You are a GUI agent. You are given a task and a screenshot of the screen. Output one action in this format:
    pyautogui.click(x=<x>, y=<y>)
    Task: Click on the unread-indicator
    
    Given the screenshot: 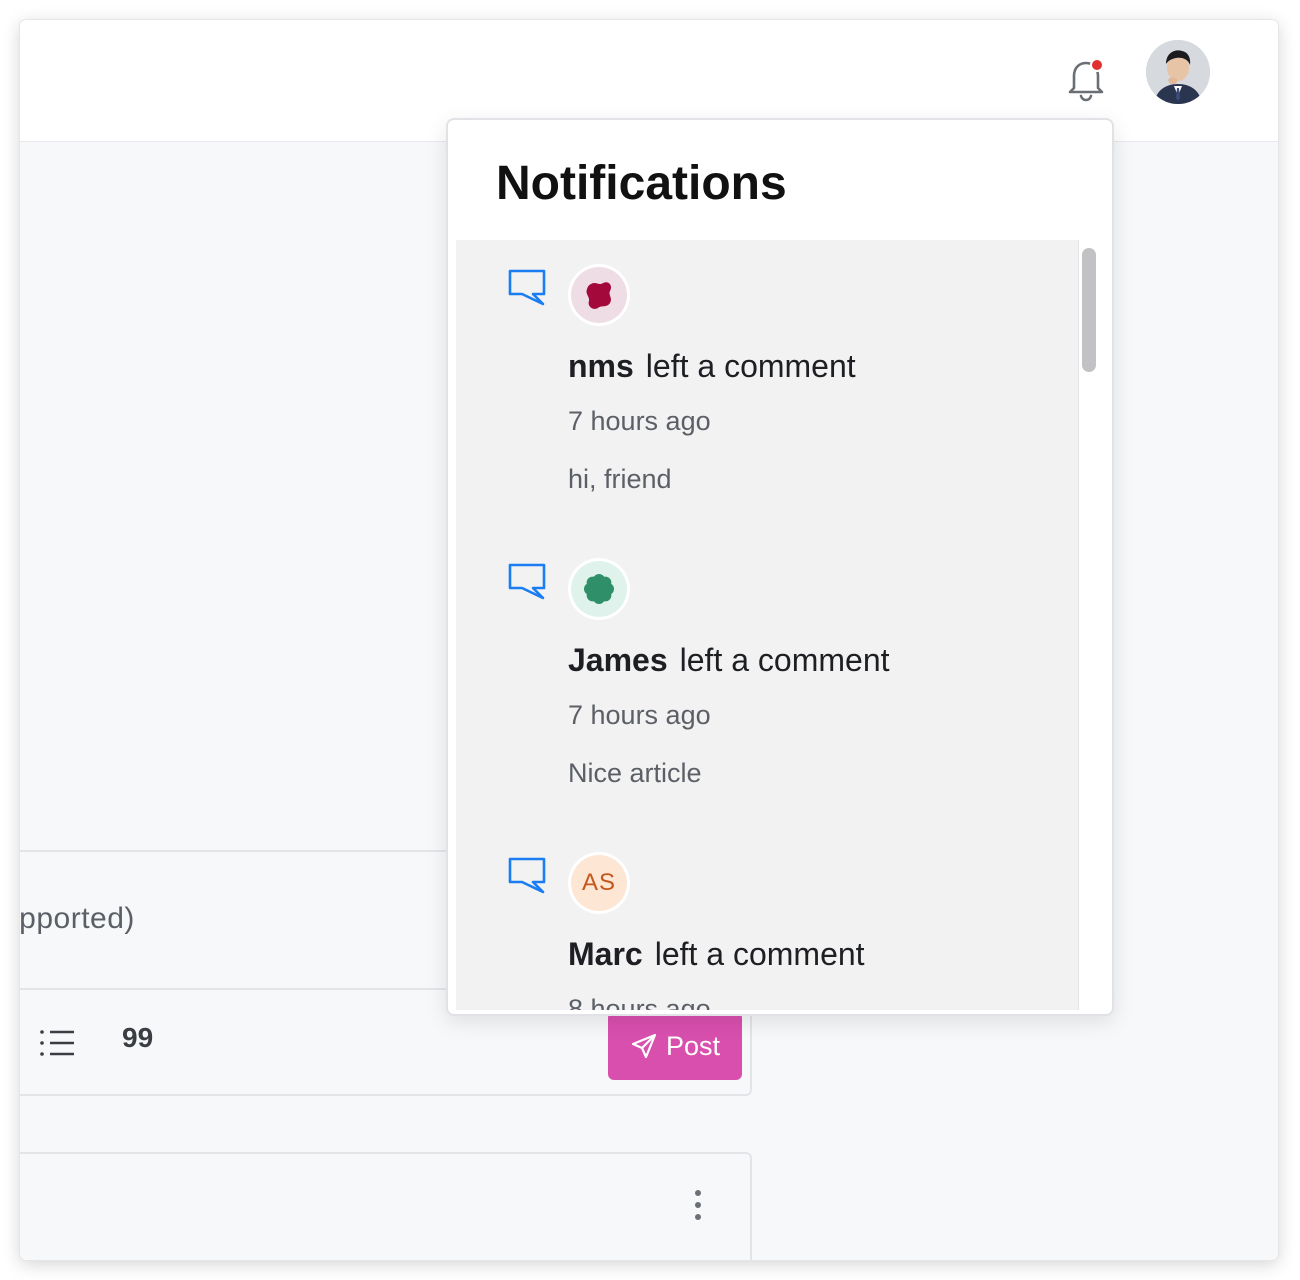 What is the action you would take?
    pyautogui.click(x=1097, y=65)
    